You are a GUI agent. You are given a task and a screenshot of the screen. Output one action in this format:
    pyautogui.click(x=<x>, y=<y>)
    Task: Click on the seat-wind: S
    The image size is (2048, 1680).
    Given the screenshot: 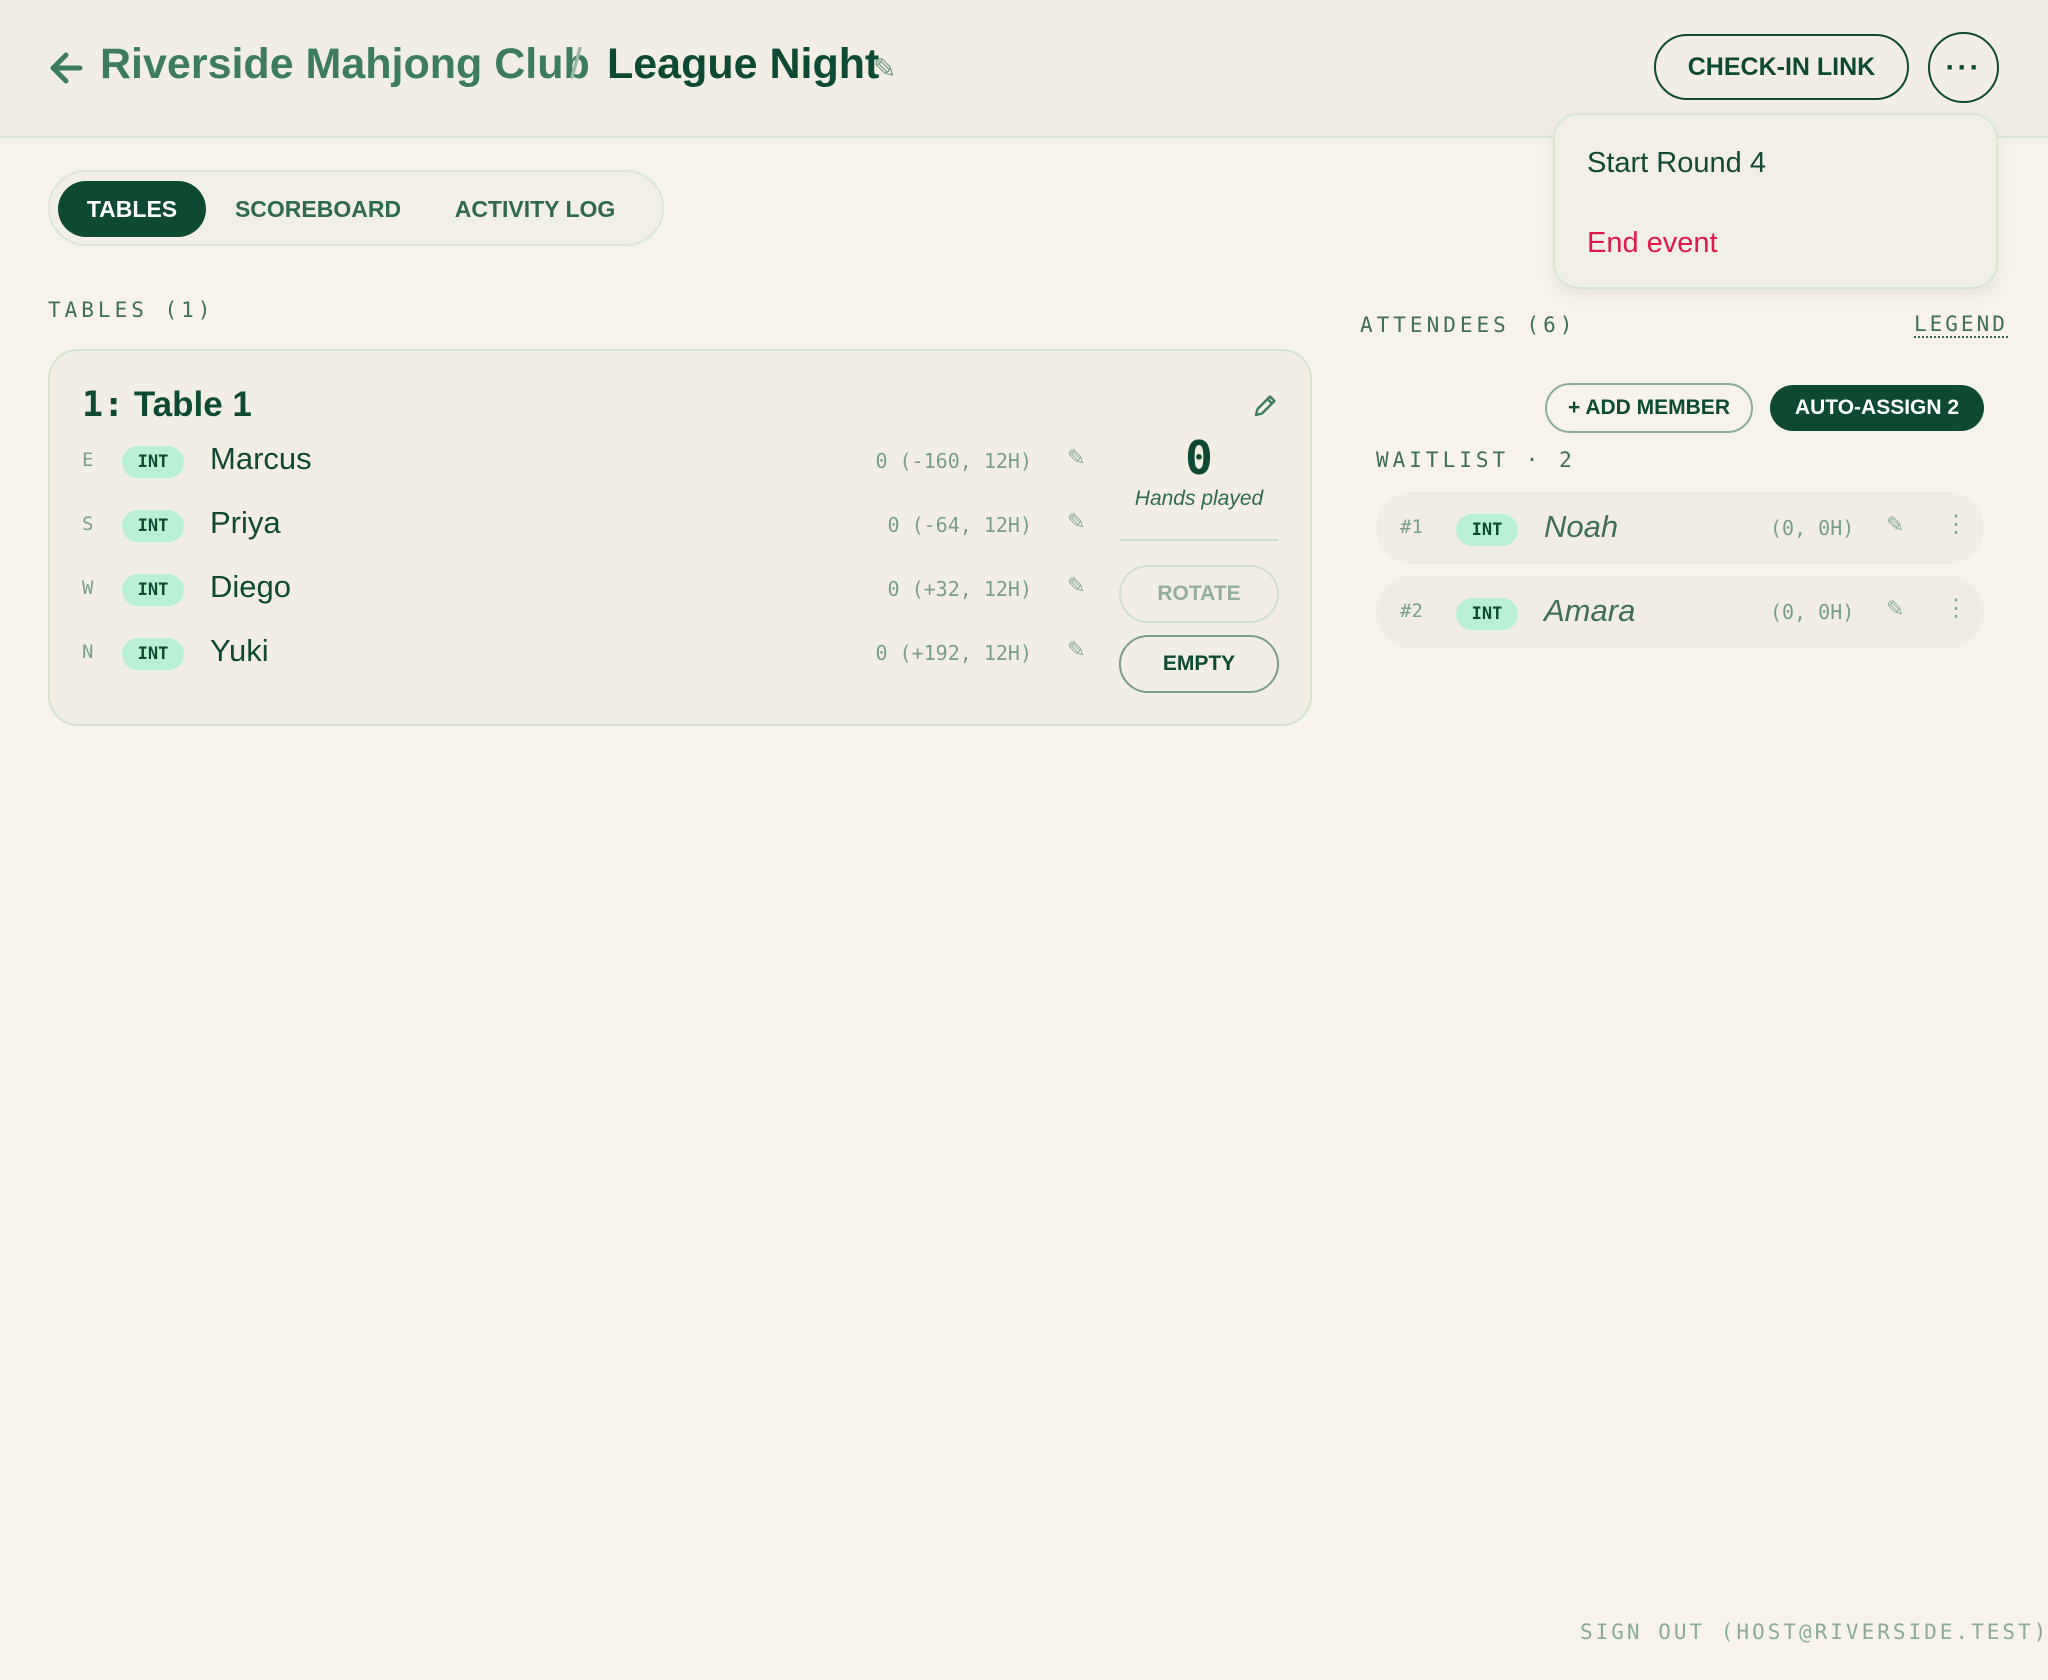 What is the action you would take?
    pyautogui.click(x=88, y=524)
    